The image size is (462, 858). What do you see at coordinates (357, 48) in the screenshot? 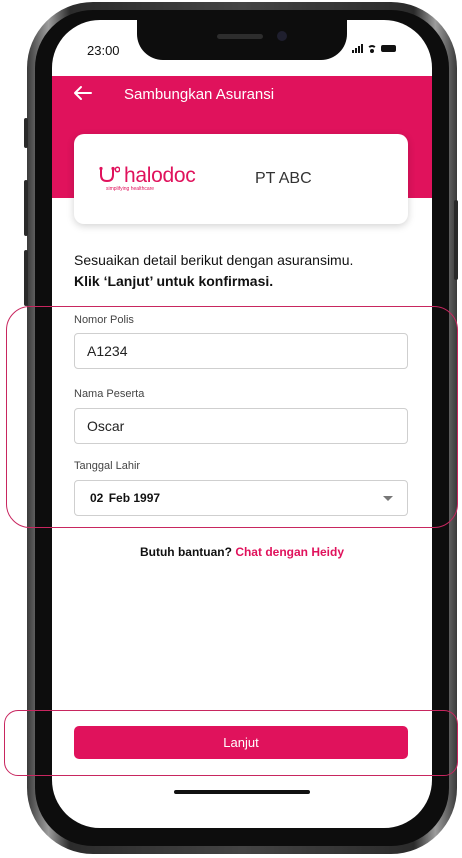
I see `signal-icon` at bounding box center [357, 48].